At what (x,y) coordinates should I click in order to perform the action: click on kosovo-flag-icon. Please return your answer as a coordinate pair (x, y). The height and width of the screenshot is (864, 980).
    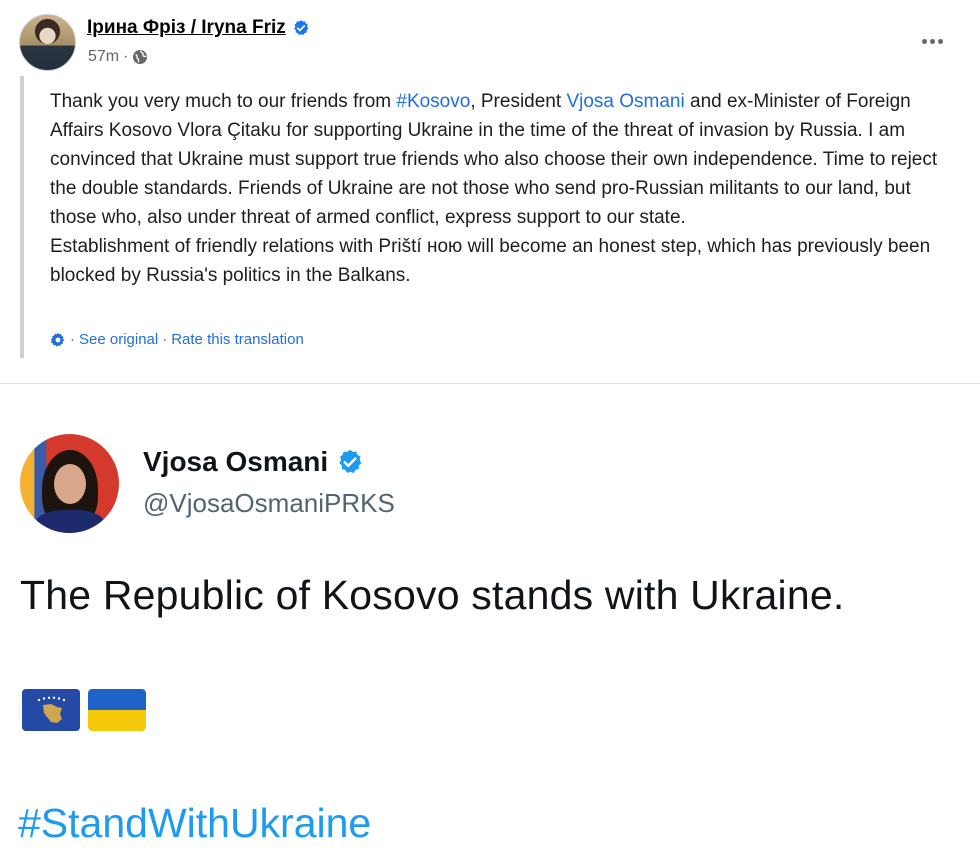
    Looking at the image, I should click on (51, 710).